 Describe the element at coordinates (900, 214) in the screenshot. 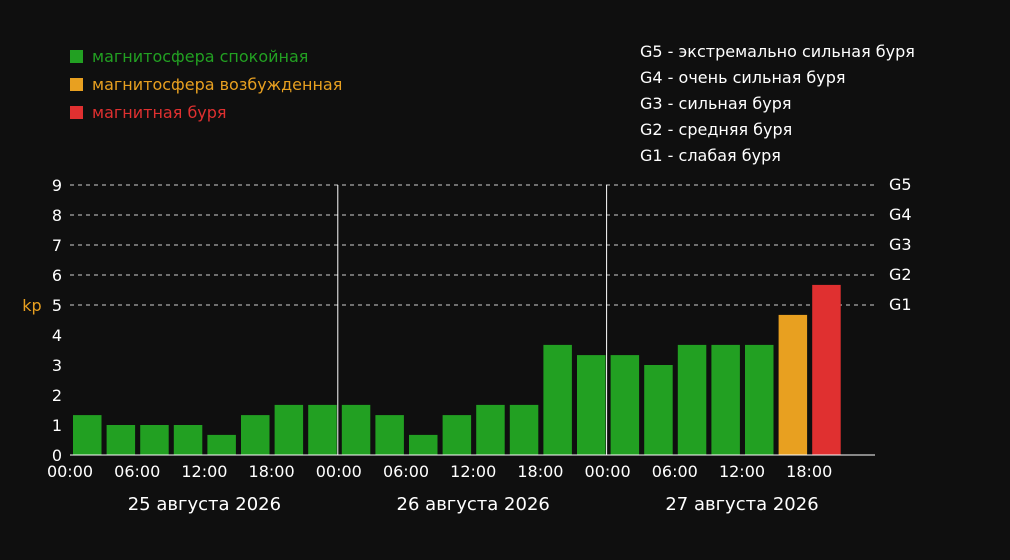

I see `g-level-label-g4: G4` at that location.